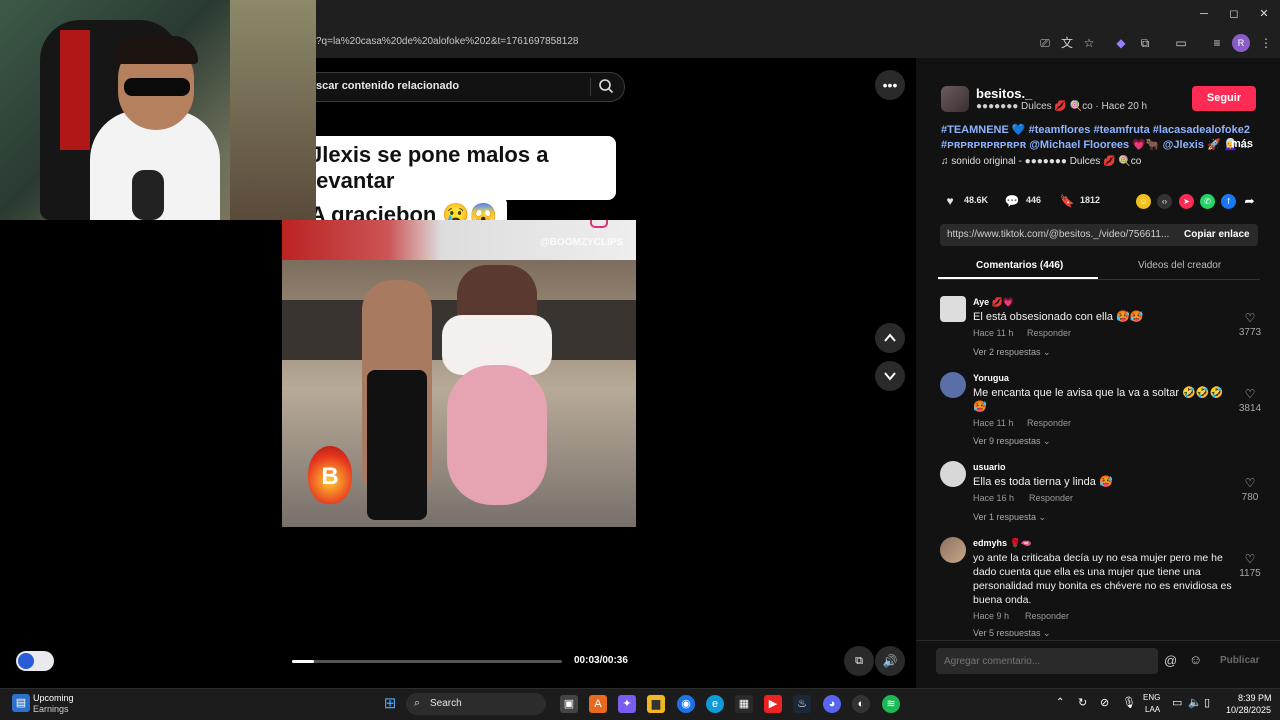 The image size is (1280, 720). Describe the element at coordinates (35, 661) in the screenshot. I see `toggle-switch` at that location.